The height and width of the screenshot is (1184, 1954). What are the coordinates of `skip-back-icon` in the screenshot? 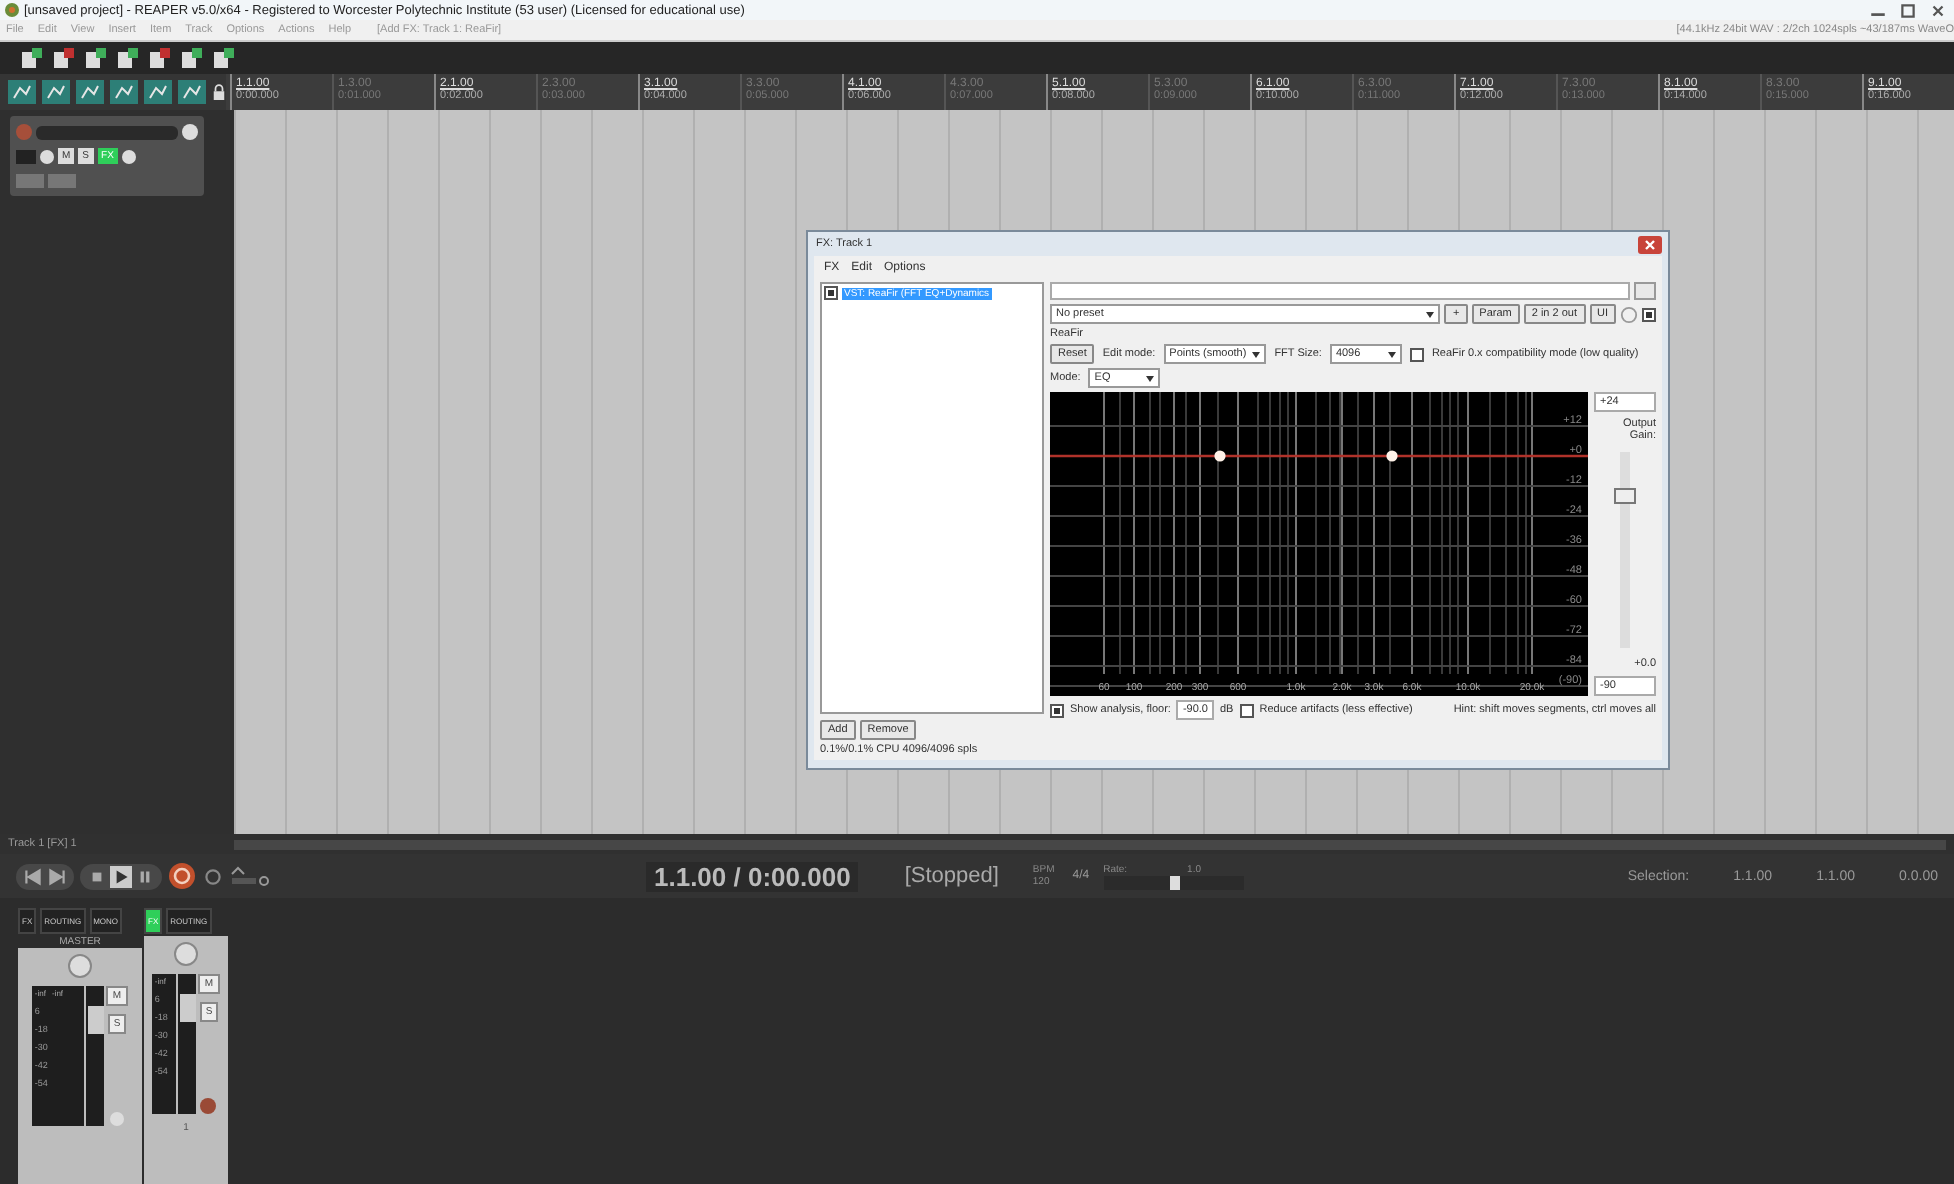 It's located at (33, 876).